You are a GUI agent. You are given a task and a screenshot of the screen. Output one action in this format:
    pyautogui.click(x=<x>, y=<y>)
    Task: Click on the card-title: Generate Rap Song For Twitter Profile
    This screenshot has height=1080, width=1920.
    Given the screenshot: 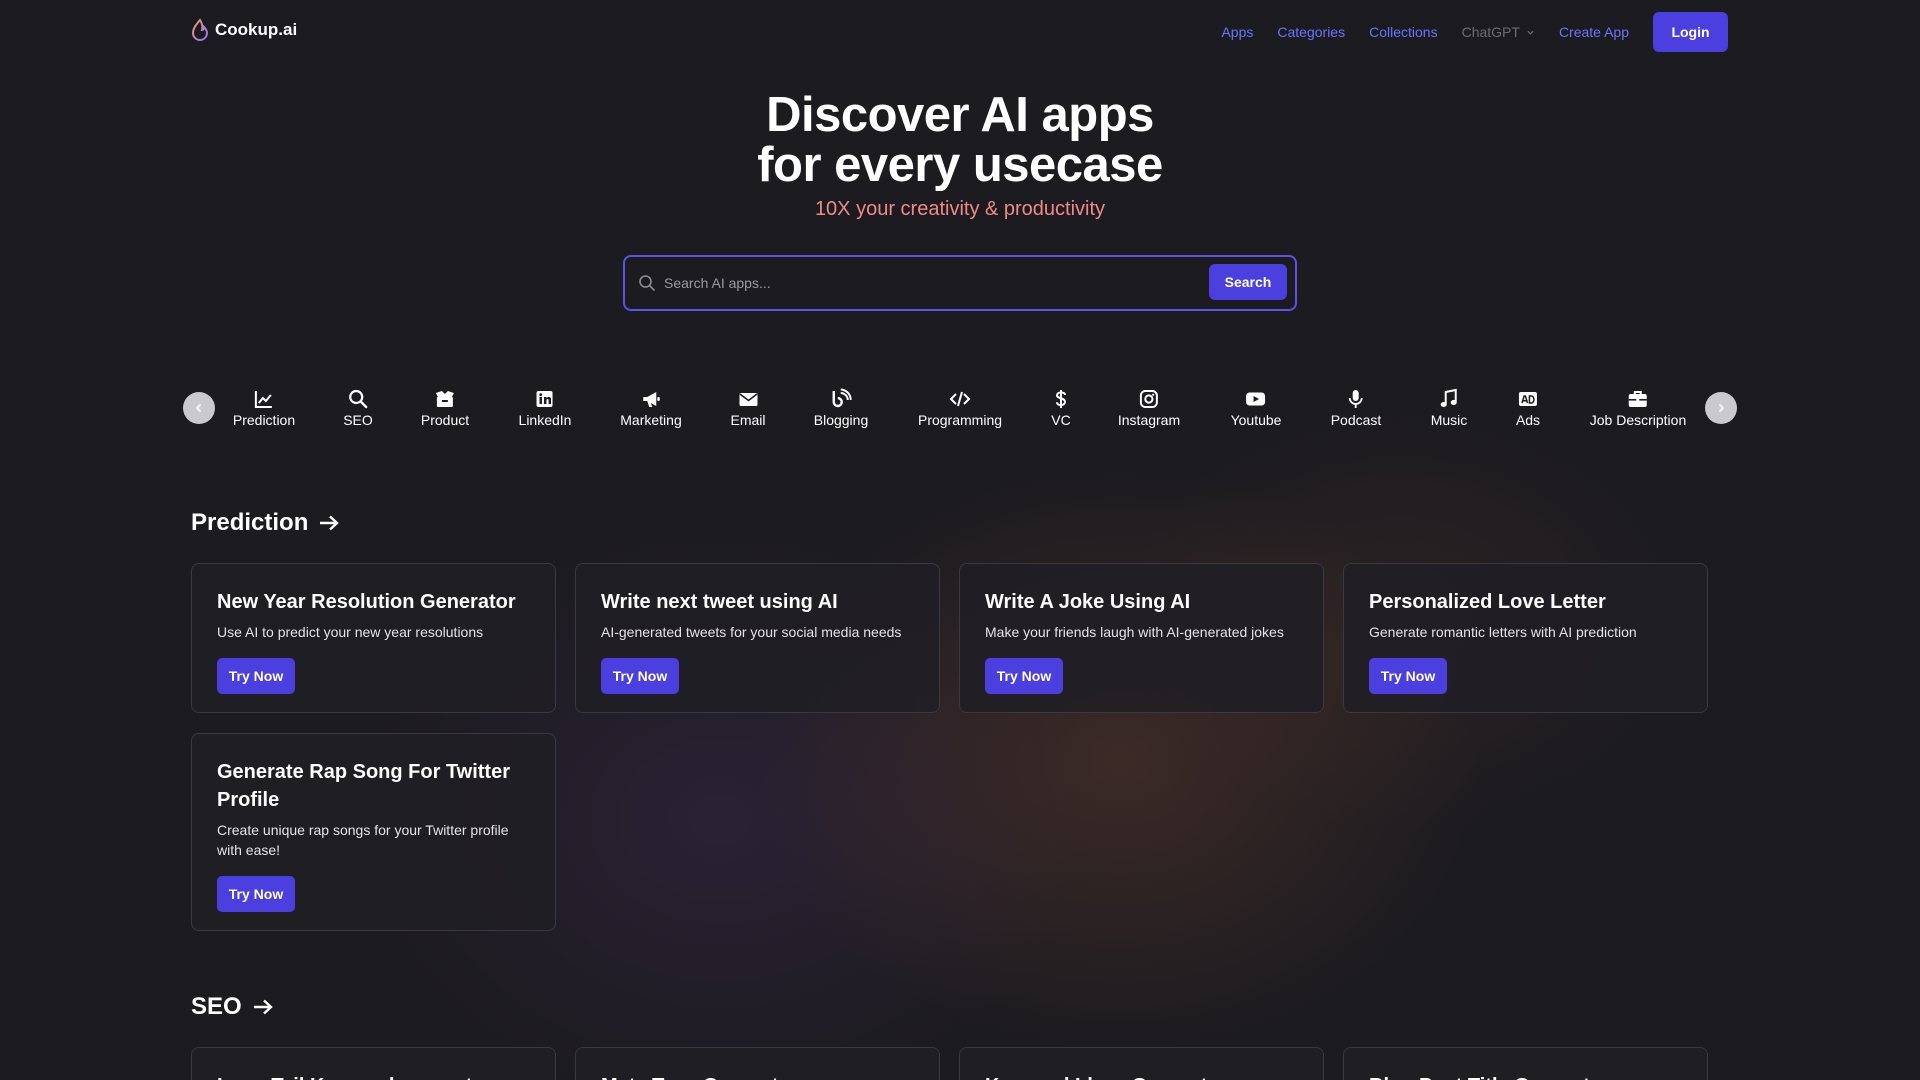 What is the action you would take?
    pyautogui.click(x=363, y=786)
    